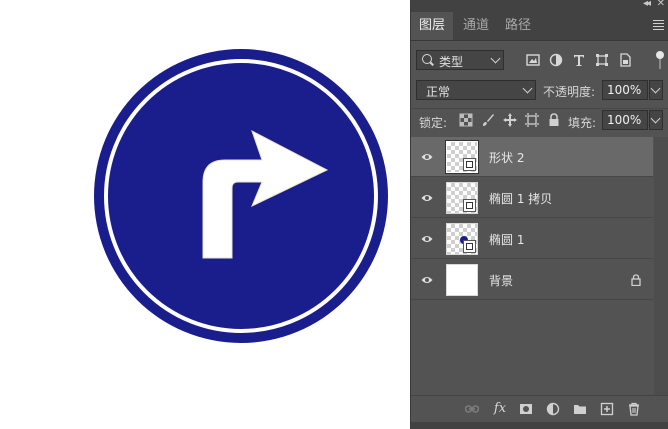  I want to click on new-adjustment-layer-icon, so click(553, 409).